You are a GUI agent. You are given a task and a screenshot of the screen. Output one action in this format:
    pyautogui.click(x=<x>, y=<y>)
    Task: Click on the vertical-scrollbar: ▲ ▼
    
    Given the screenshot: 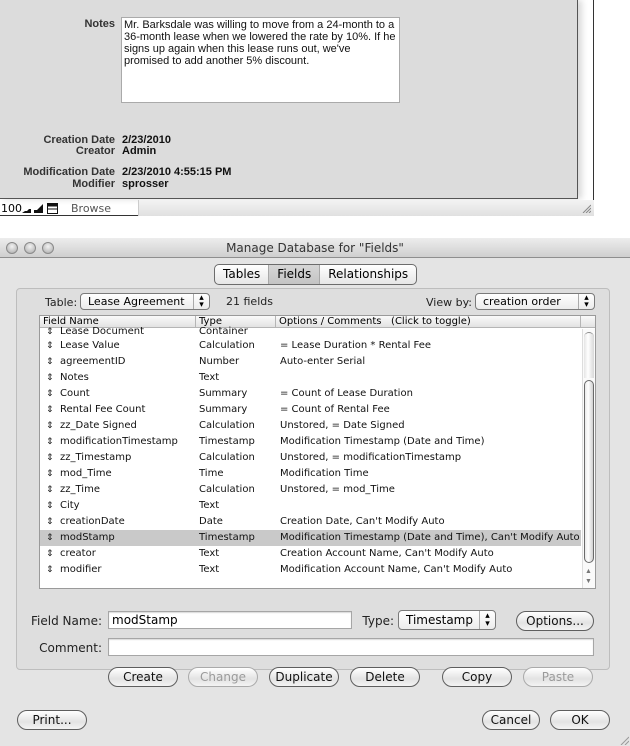 What is the action you would take?
    pyautogui.click(x=588, y=458)
    